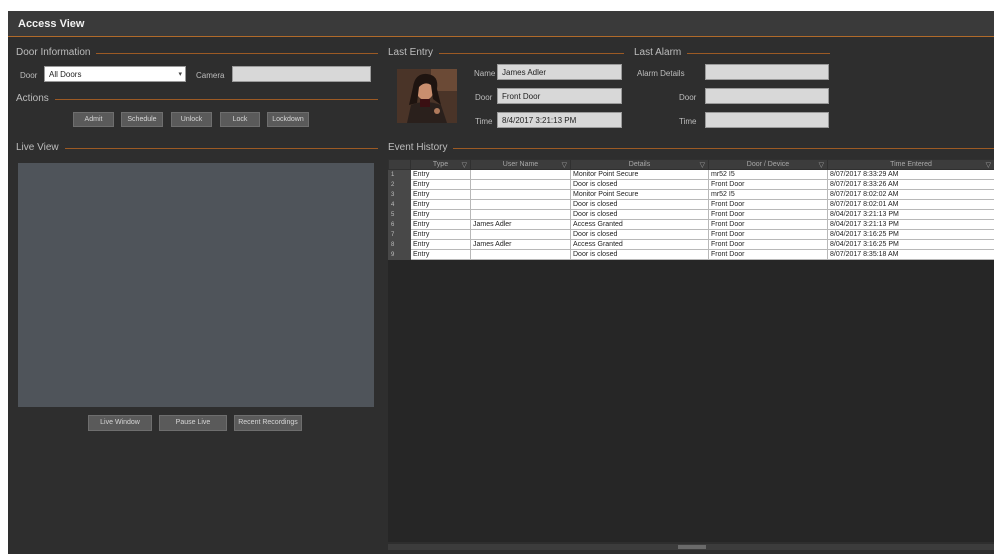 Image resolution: width=994 pixels, height=554 pixels. I want to click on scrollbar-thumb, so click(692, 547).